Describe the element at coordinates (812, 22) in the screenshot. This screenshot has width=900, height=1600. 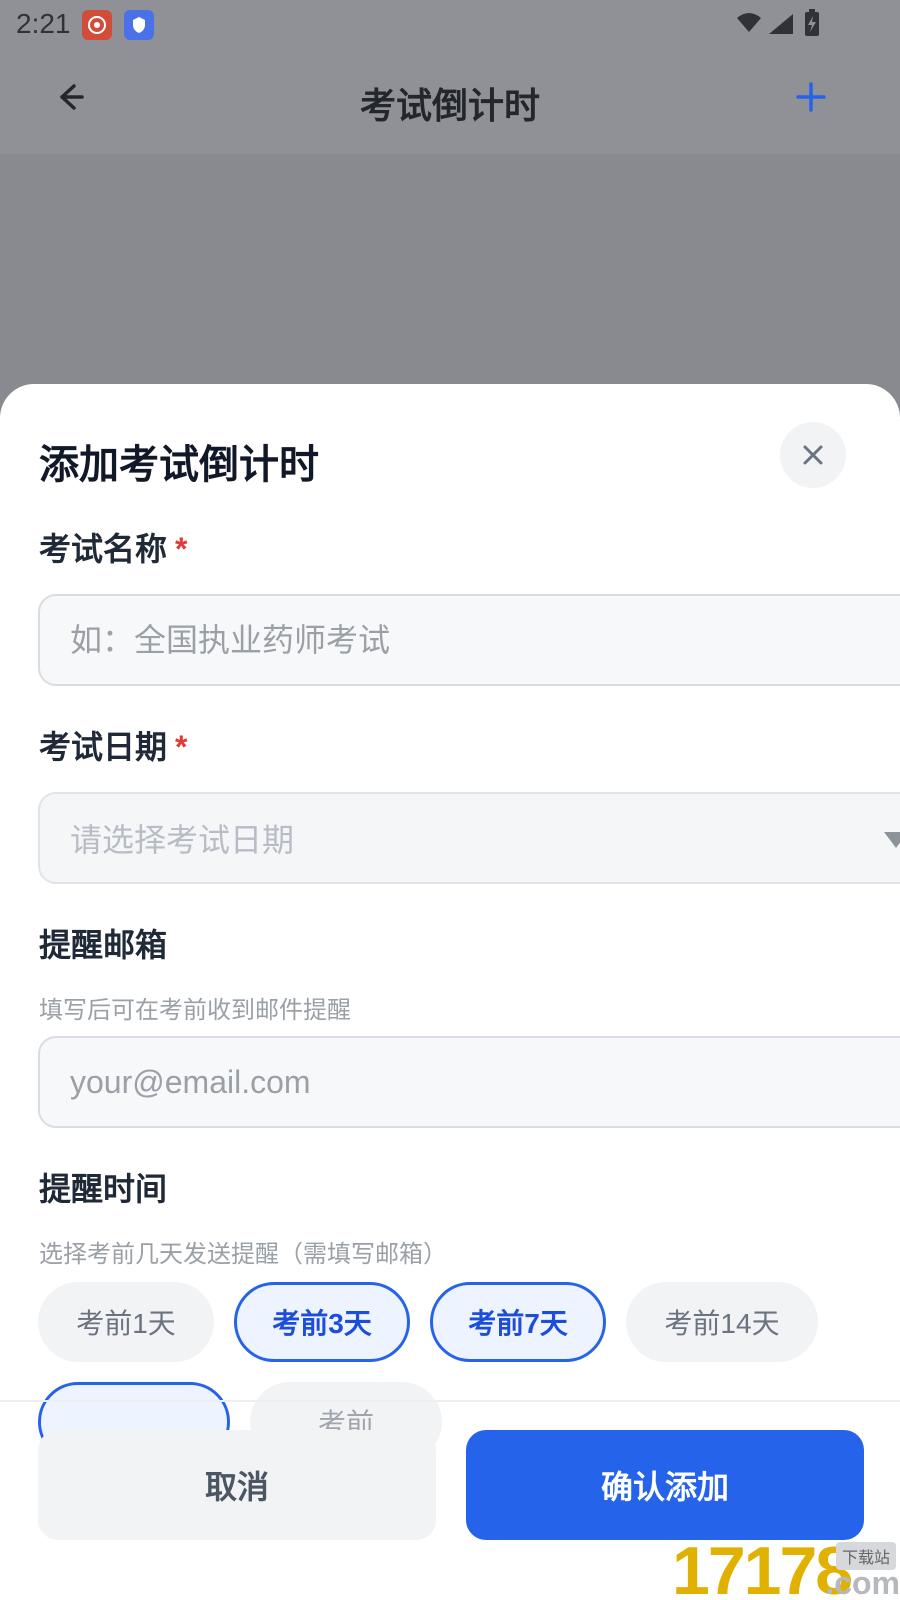
I see `battery-charging-icon` at that location.